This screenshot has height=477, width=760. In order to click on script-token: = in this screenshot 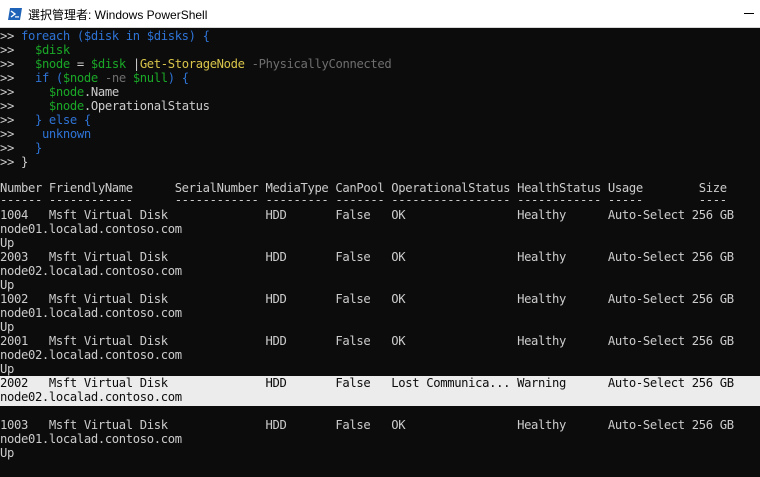, I will do `click(80, 64)`.